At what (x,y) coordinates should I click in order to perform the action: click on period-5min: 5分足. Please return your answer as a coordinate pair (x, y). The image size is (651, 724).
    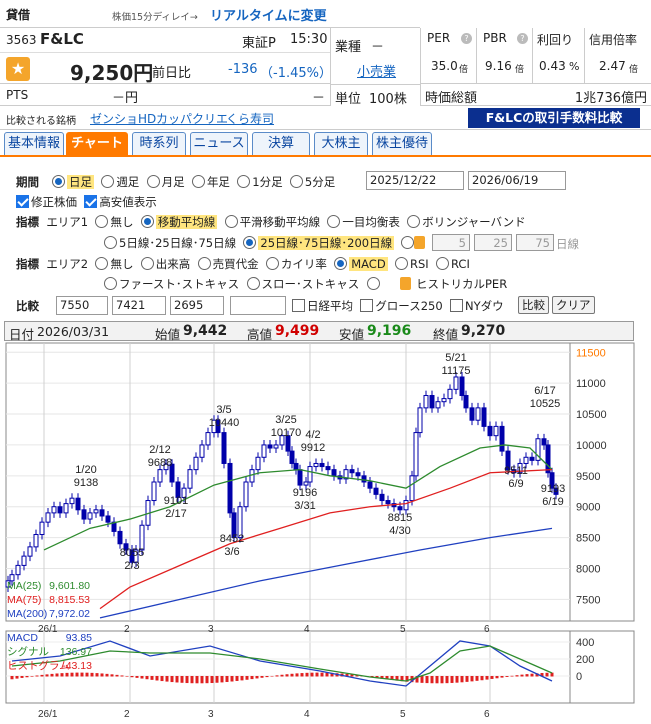
    Looking at the image, I should click on (312, 182).